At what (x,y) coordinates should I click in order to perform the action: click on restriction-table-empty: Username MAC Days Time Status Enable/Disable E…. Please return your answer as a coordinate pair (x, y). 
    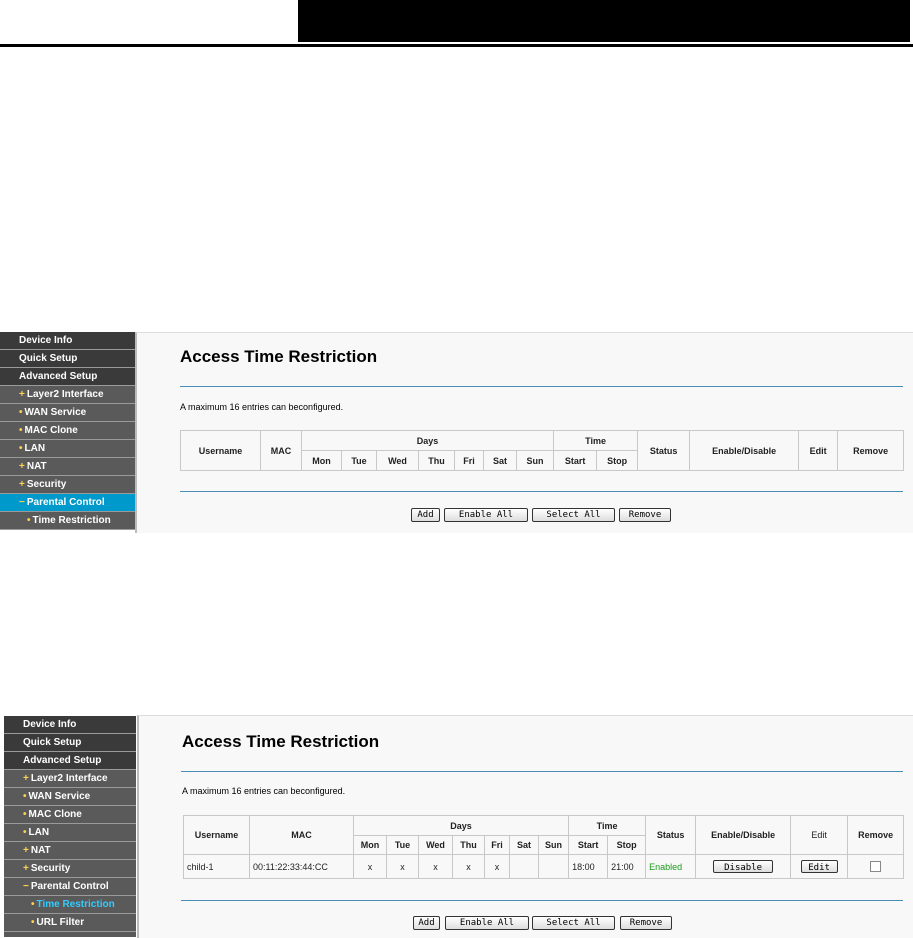
    Looking at the image, I should click on (542, 450).